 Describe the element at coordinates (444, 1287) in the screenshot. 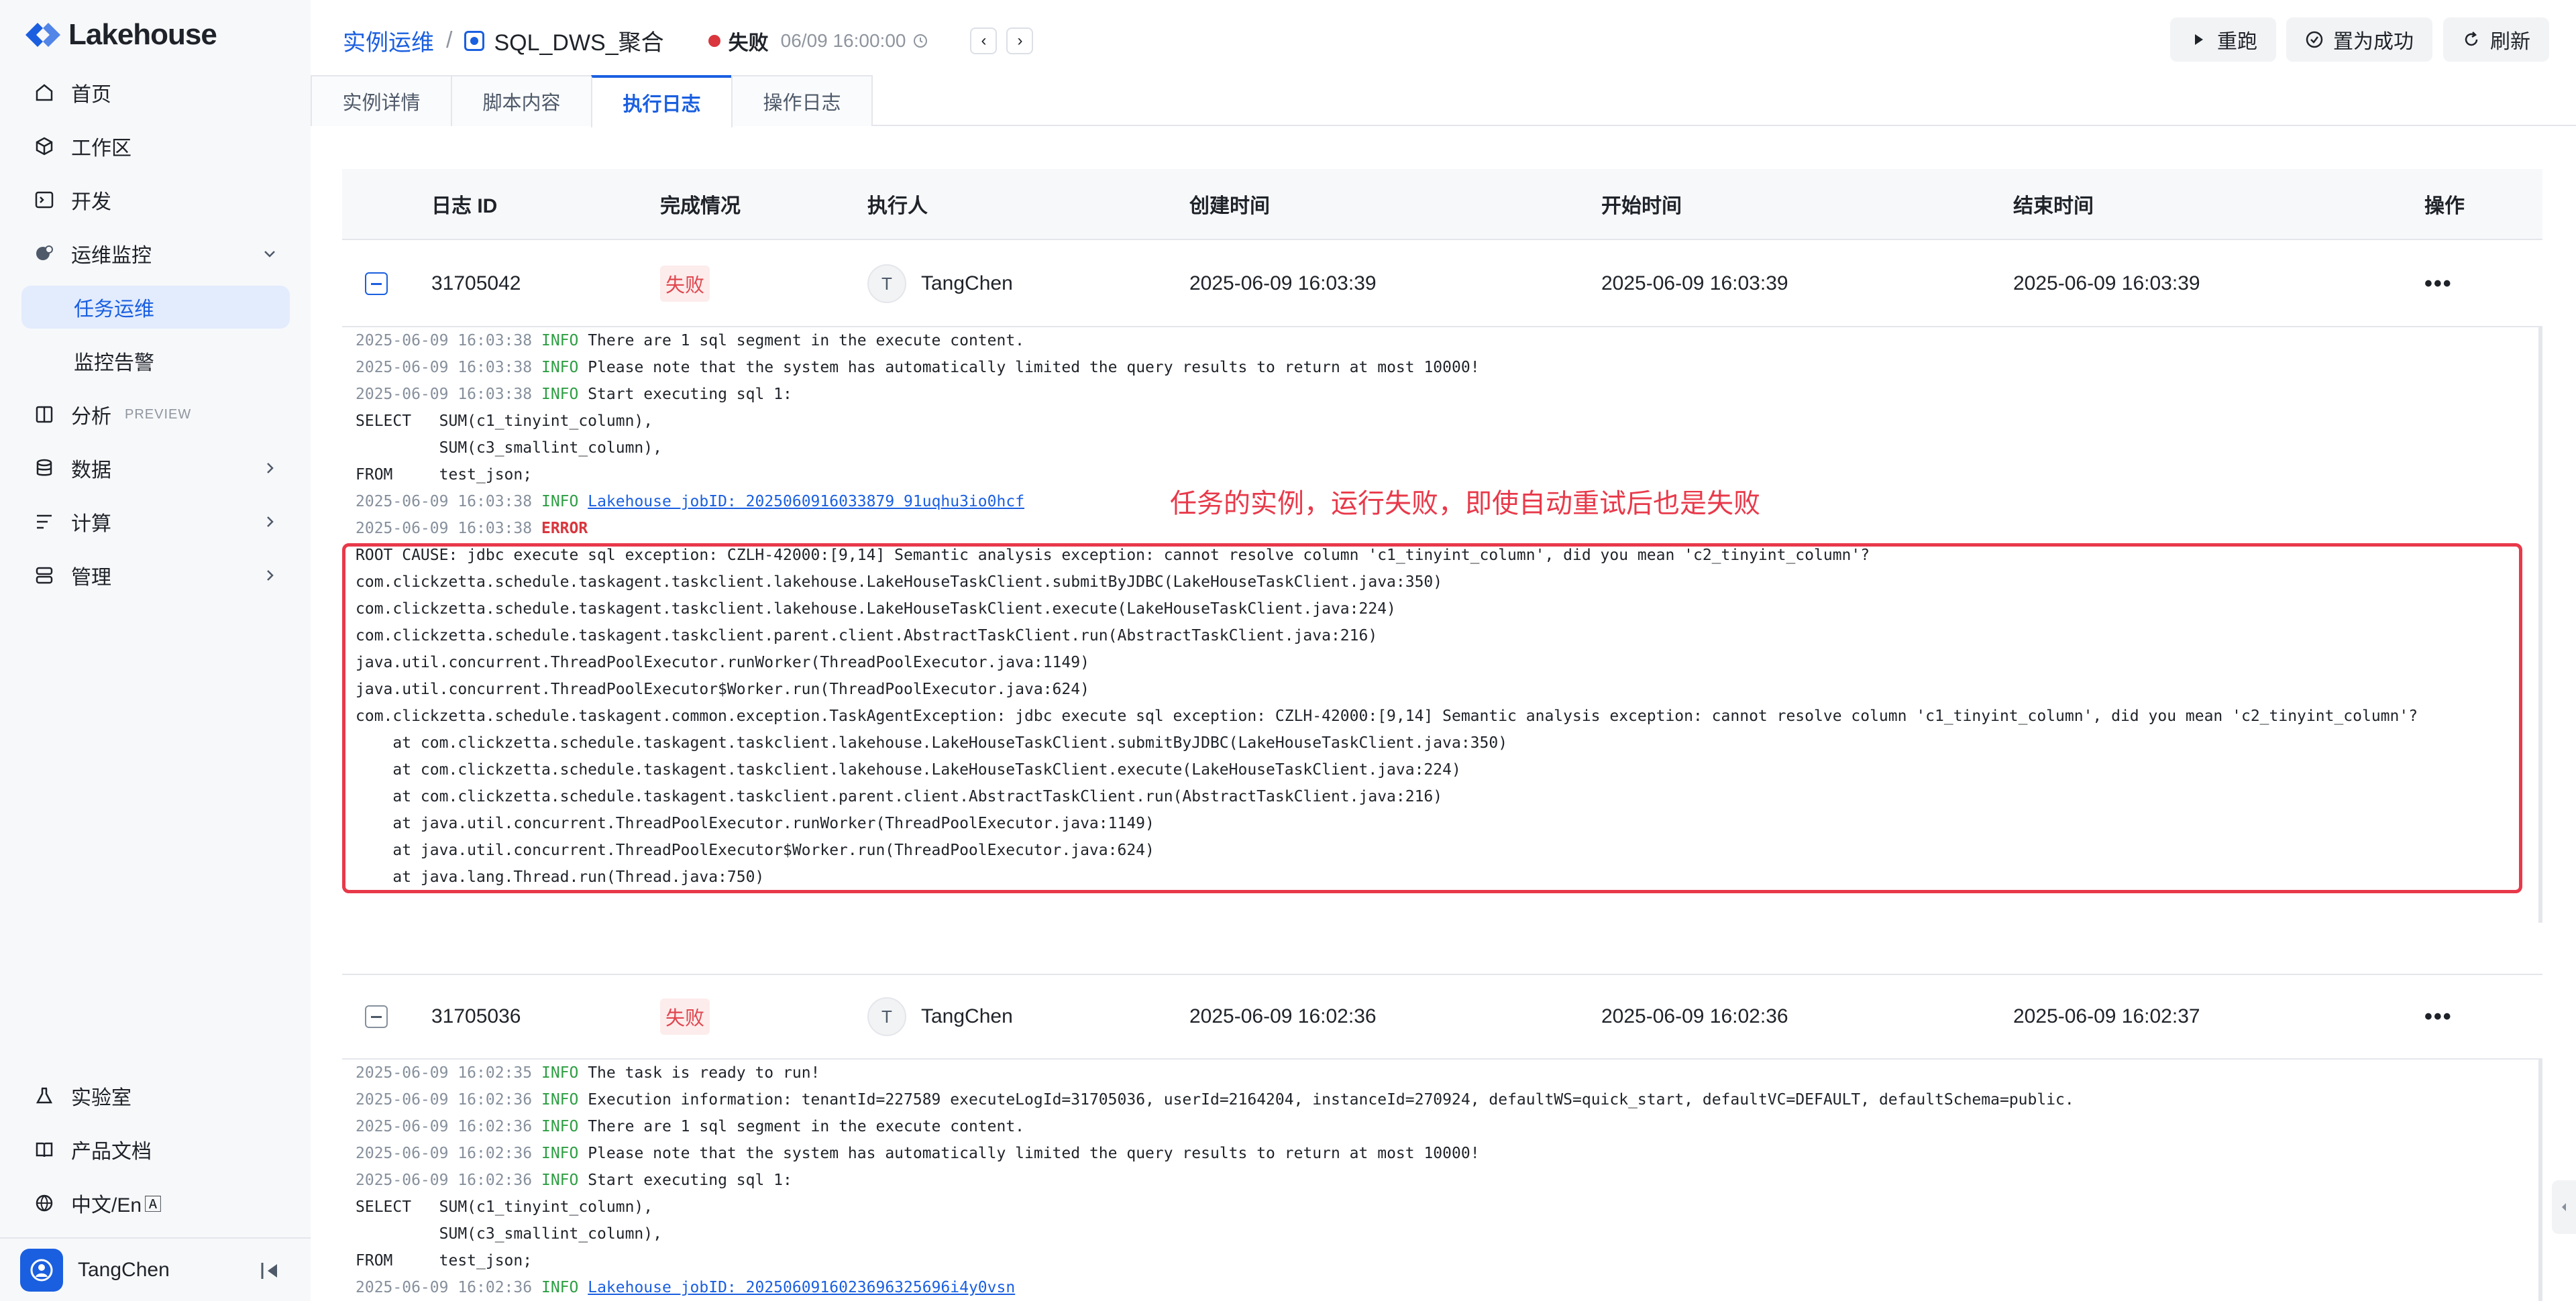

I see `log-timestamp: 2025-06-09 16:02:36` at that location.